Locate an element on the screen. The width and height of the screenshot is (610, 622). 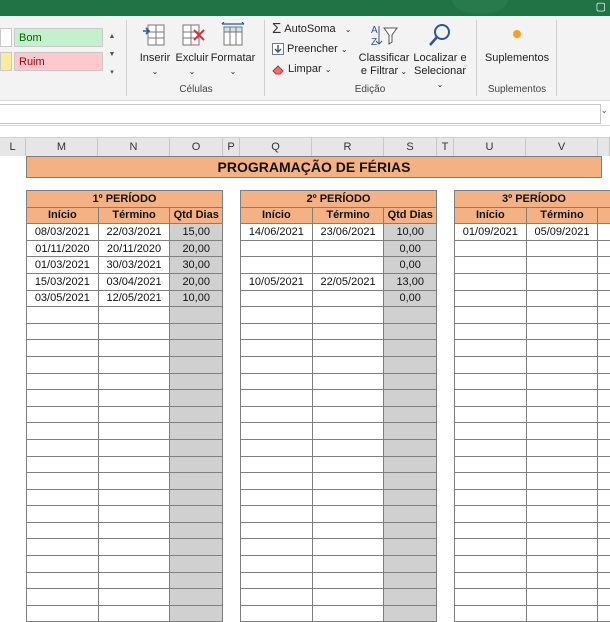
qtd-dias-cell: 15,00 is located at coordinates (196, 232).